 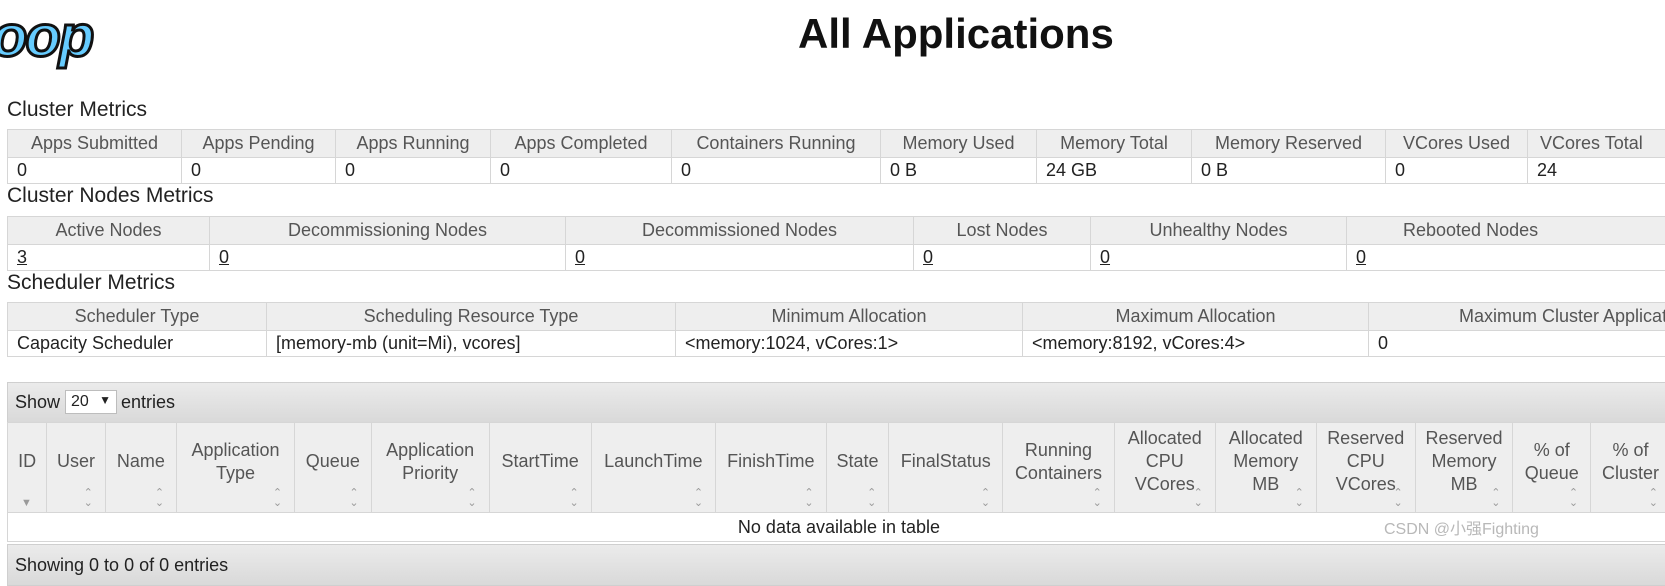 What do you see at coordinates (91, 402) in the screenshot?
I see `entries-per-page-select: 20 ▼` at bounding box center [91, 402].